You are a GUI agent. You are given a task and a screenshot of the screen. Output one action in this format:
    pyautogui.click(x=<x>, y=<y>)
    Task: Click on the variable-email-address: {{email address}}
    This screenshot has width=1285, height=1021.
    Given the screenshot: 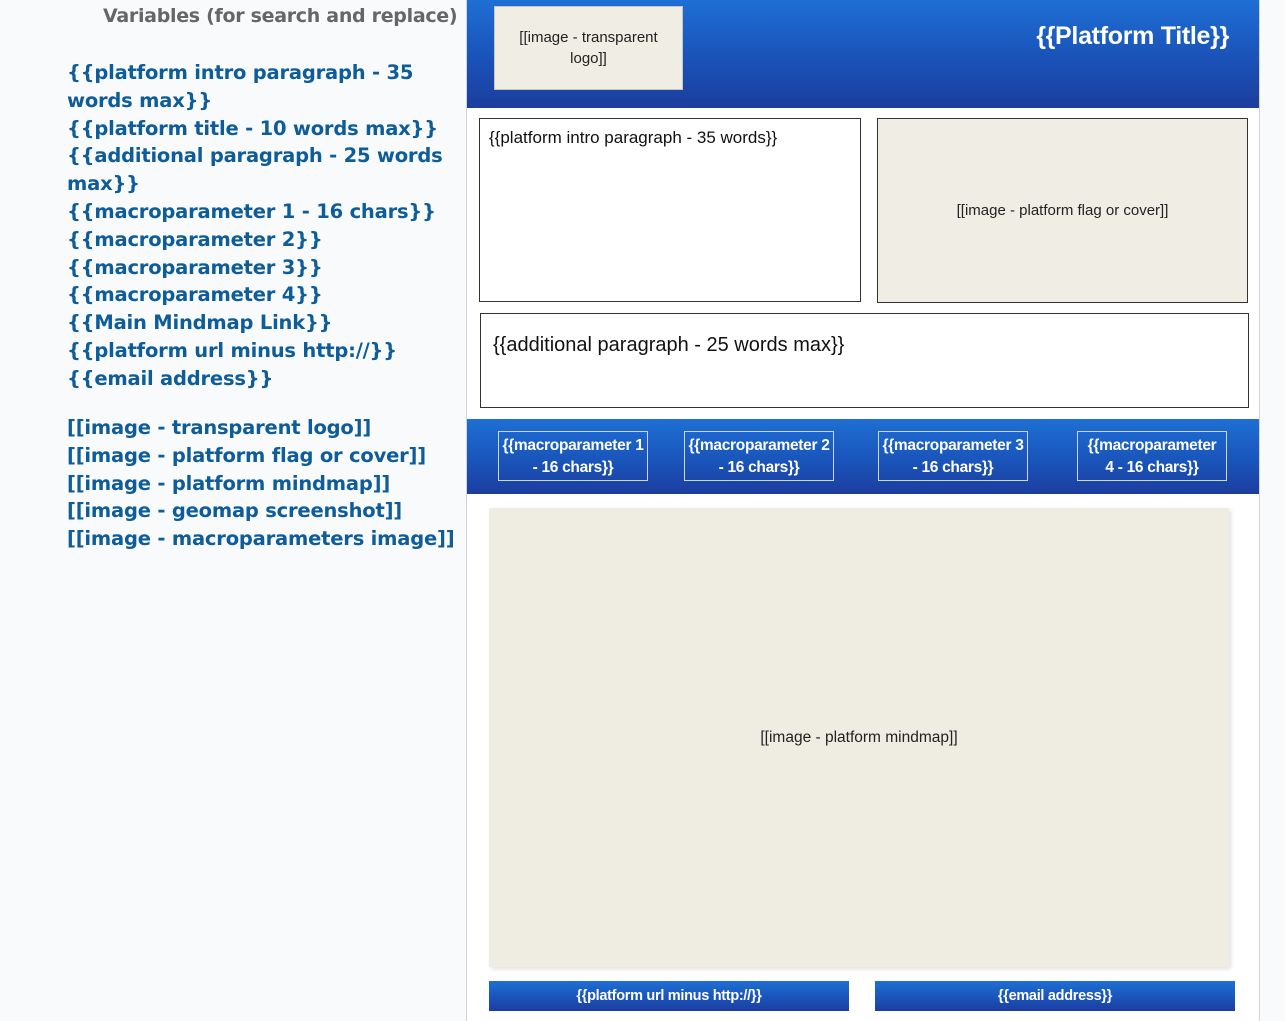 What is the action you would take?
    pyautogui.click(x=170, y=378)
    